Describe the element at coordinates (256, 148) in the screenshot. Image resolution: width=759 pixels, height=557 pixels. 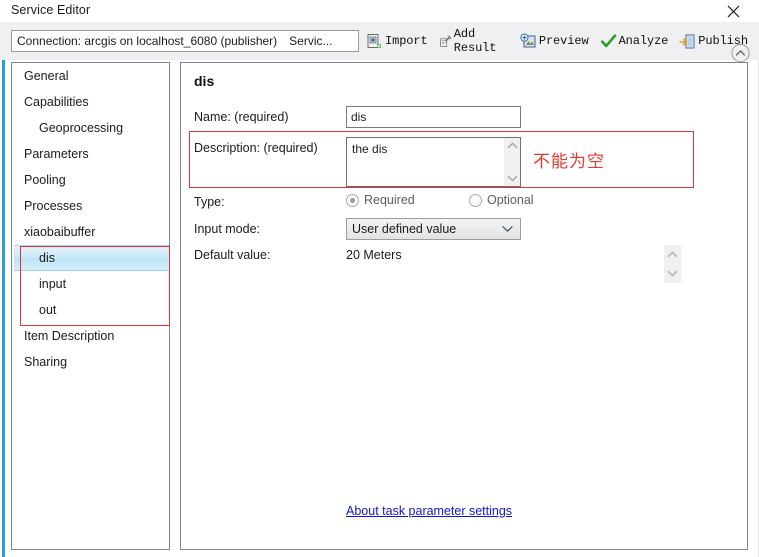
I see `description-label: Description: (required)` at that location.